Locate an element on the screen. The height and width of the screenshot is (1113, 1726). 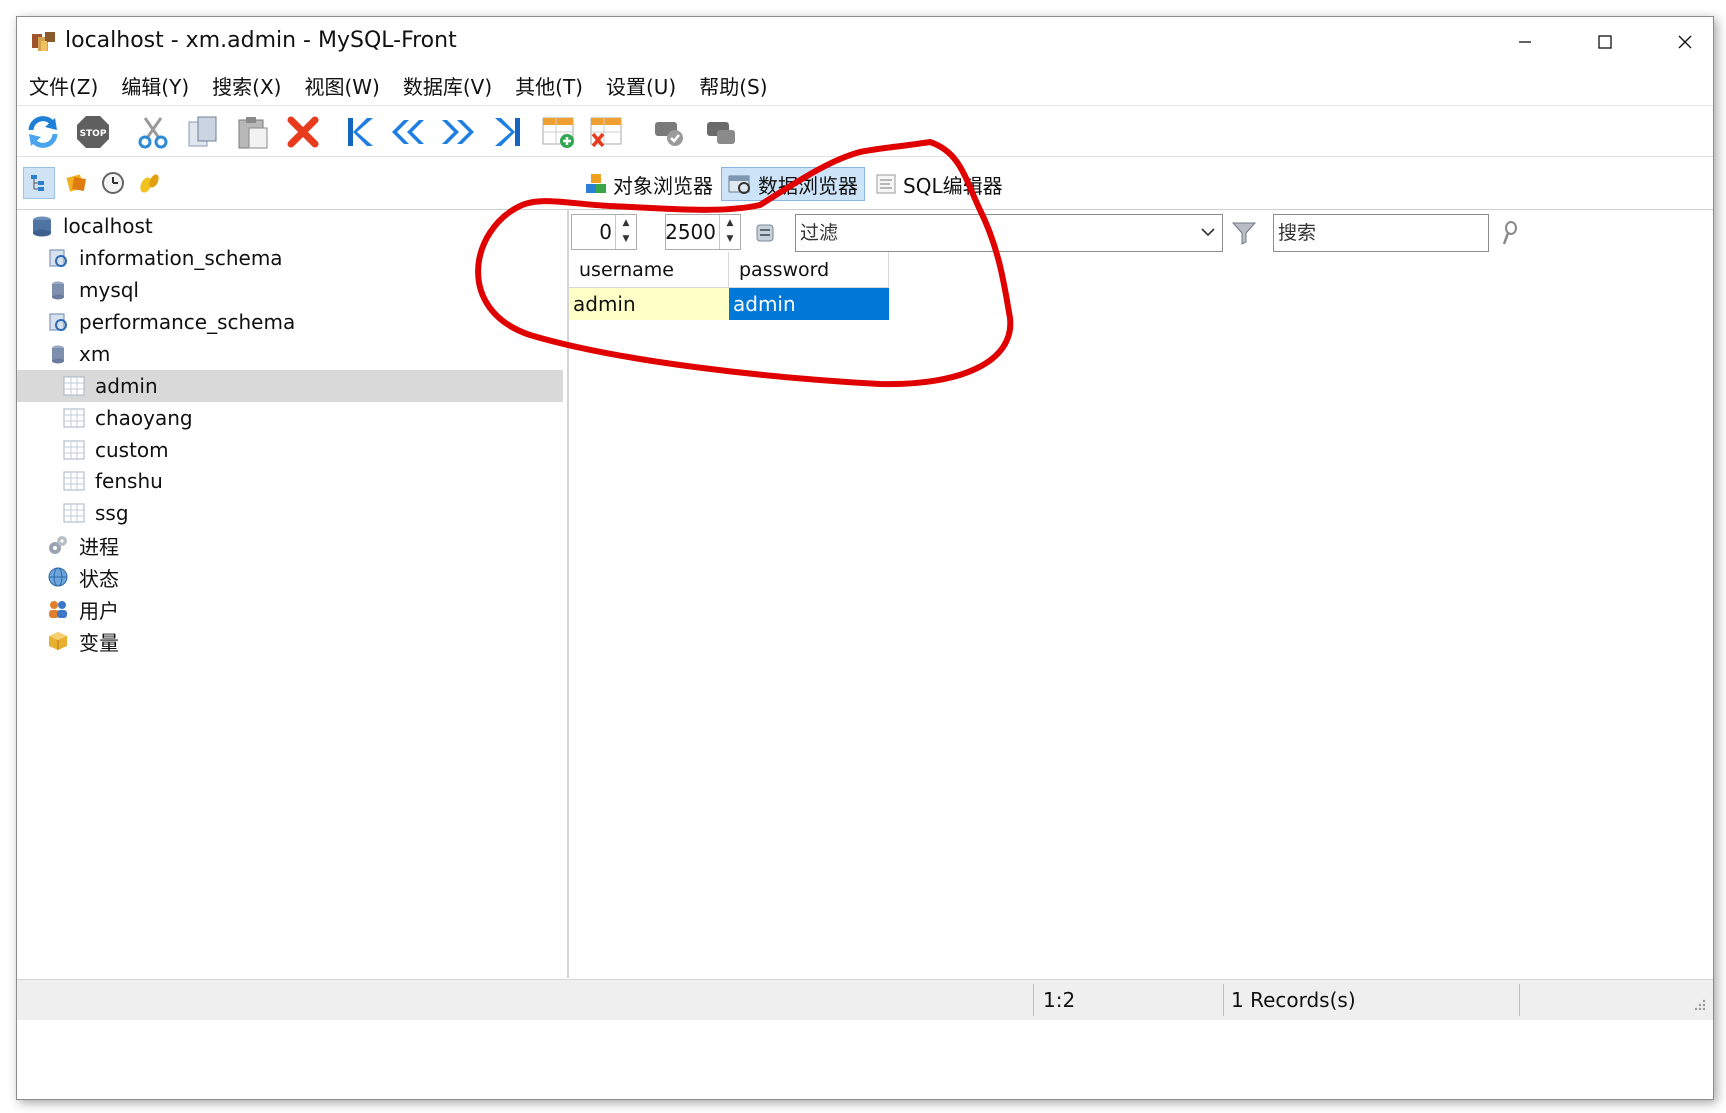
tree-view-icon is located at coordinates (39, 183).